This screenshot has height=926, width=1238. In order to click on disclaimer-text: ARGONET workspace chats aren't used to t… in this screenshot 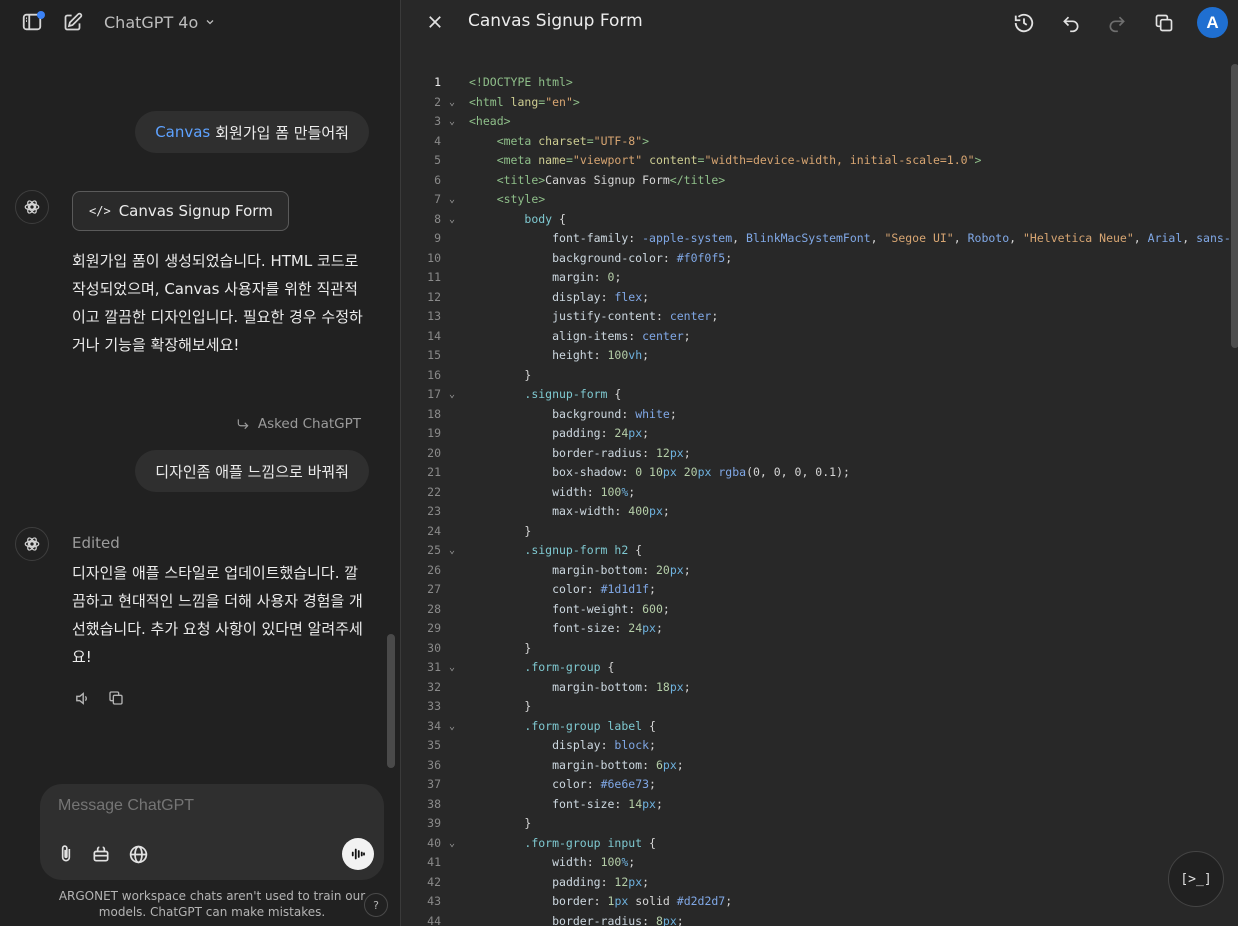, I will do `click(212, 904)`.